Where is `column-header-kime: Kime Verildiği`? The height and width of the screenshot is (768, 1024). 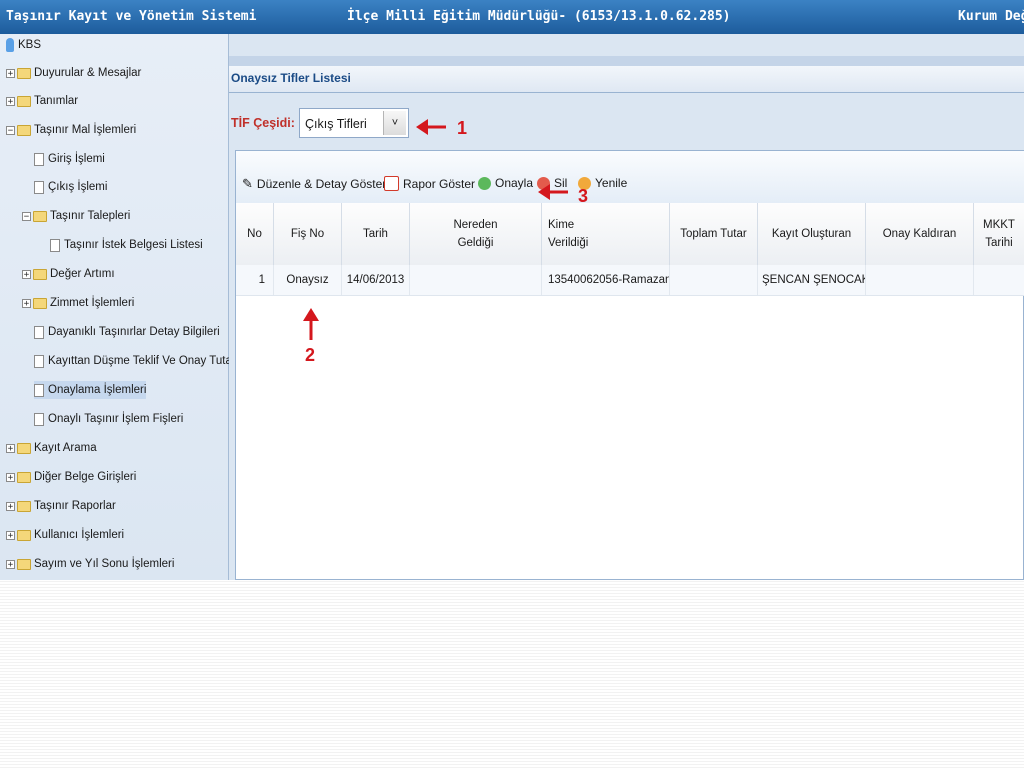 column-header-kime: Kime Verildiği is located at coordinates (606, 234).